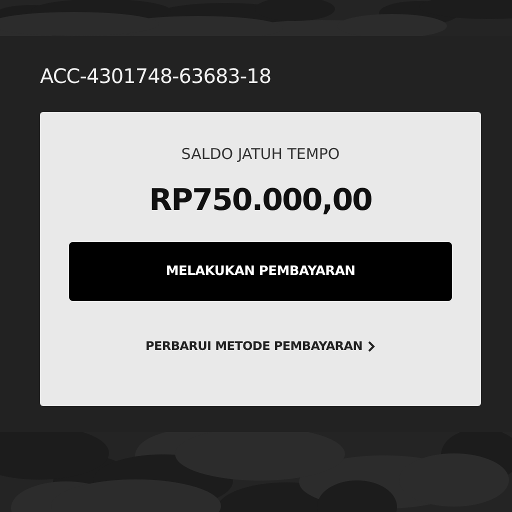 The width and height of the screenshot is (512, 512). What do you see at coordinates (260, 271) in the screenshot?
I see `pay-button: MELAKUKAN PEMBAYARAN` at bounding box center [260, 271].